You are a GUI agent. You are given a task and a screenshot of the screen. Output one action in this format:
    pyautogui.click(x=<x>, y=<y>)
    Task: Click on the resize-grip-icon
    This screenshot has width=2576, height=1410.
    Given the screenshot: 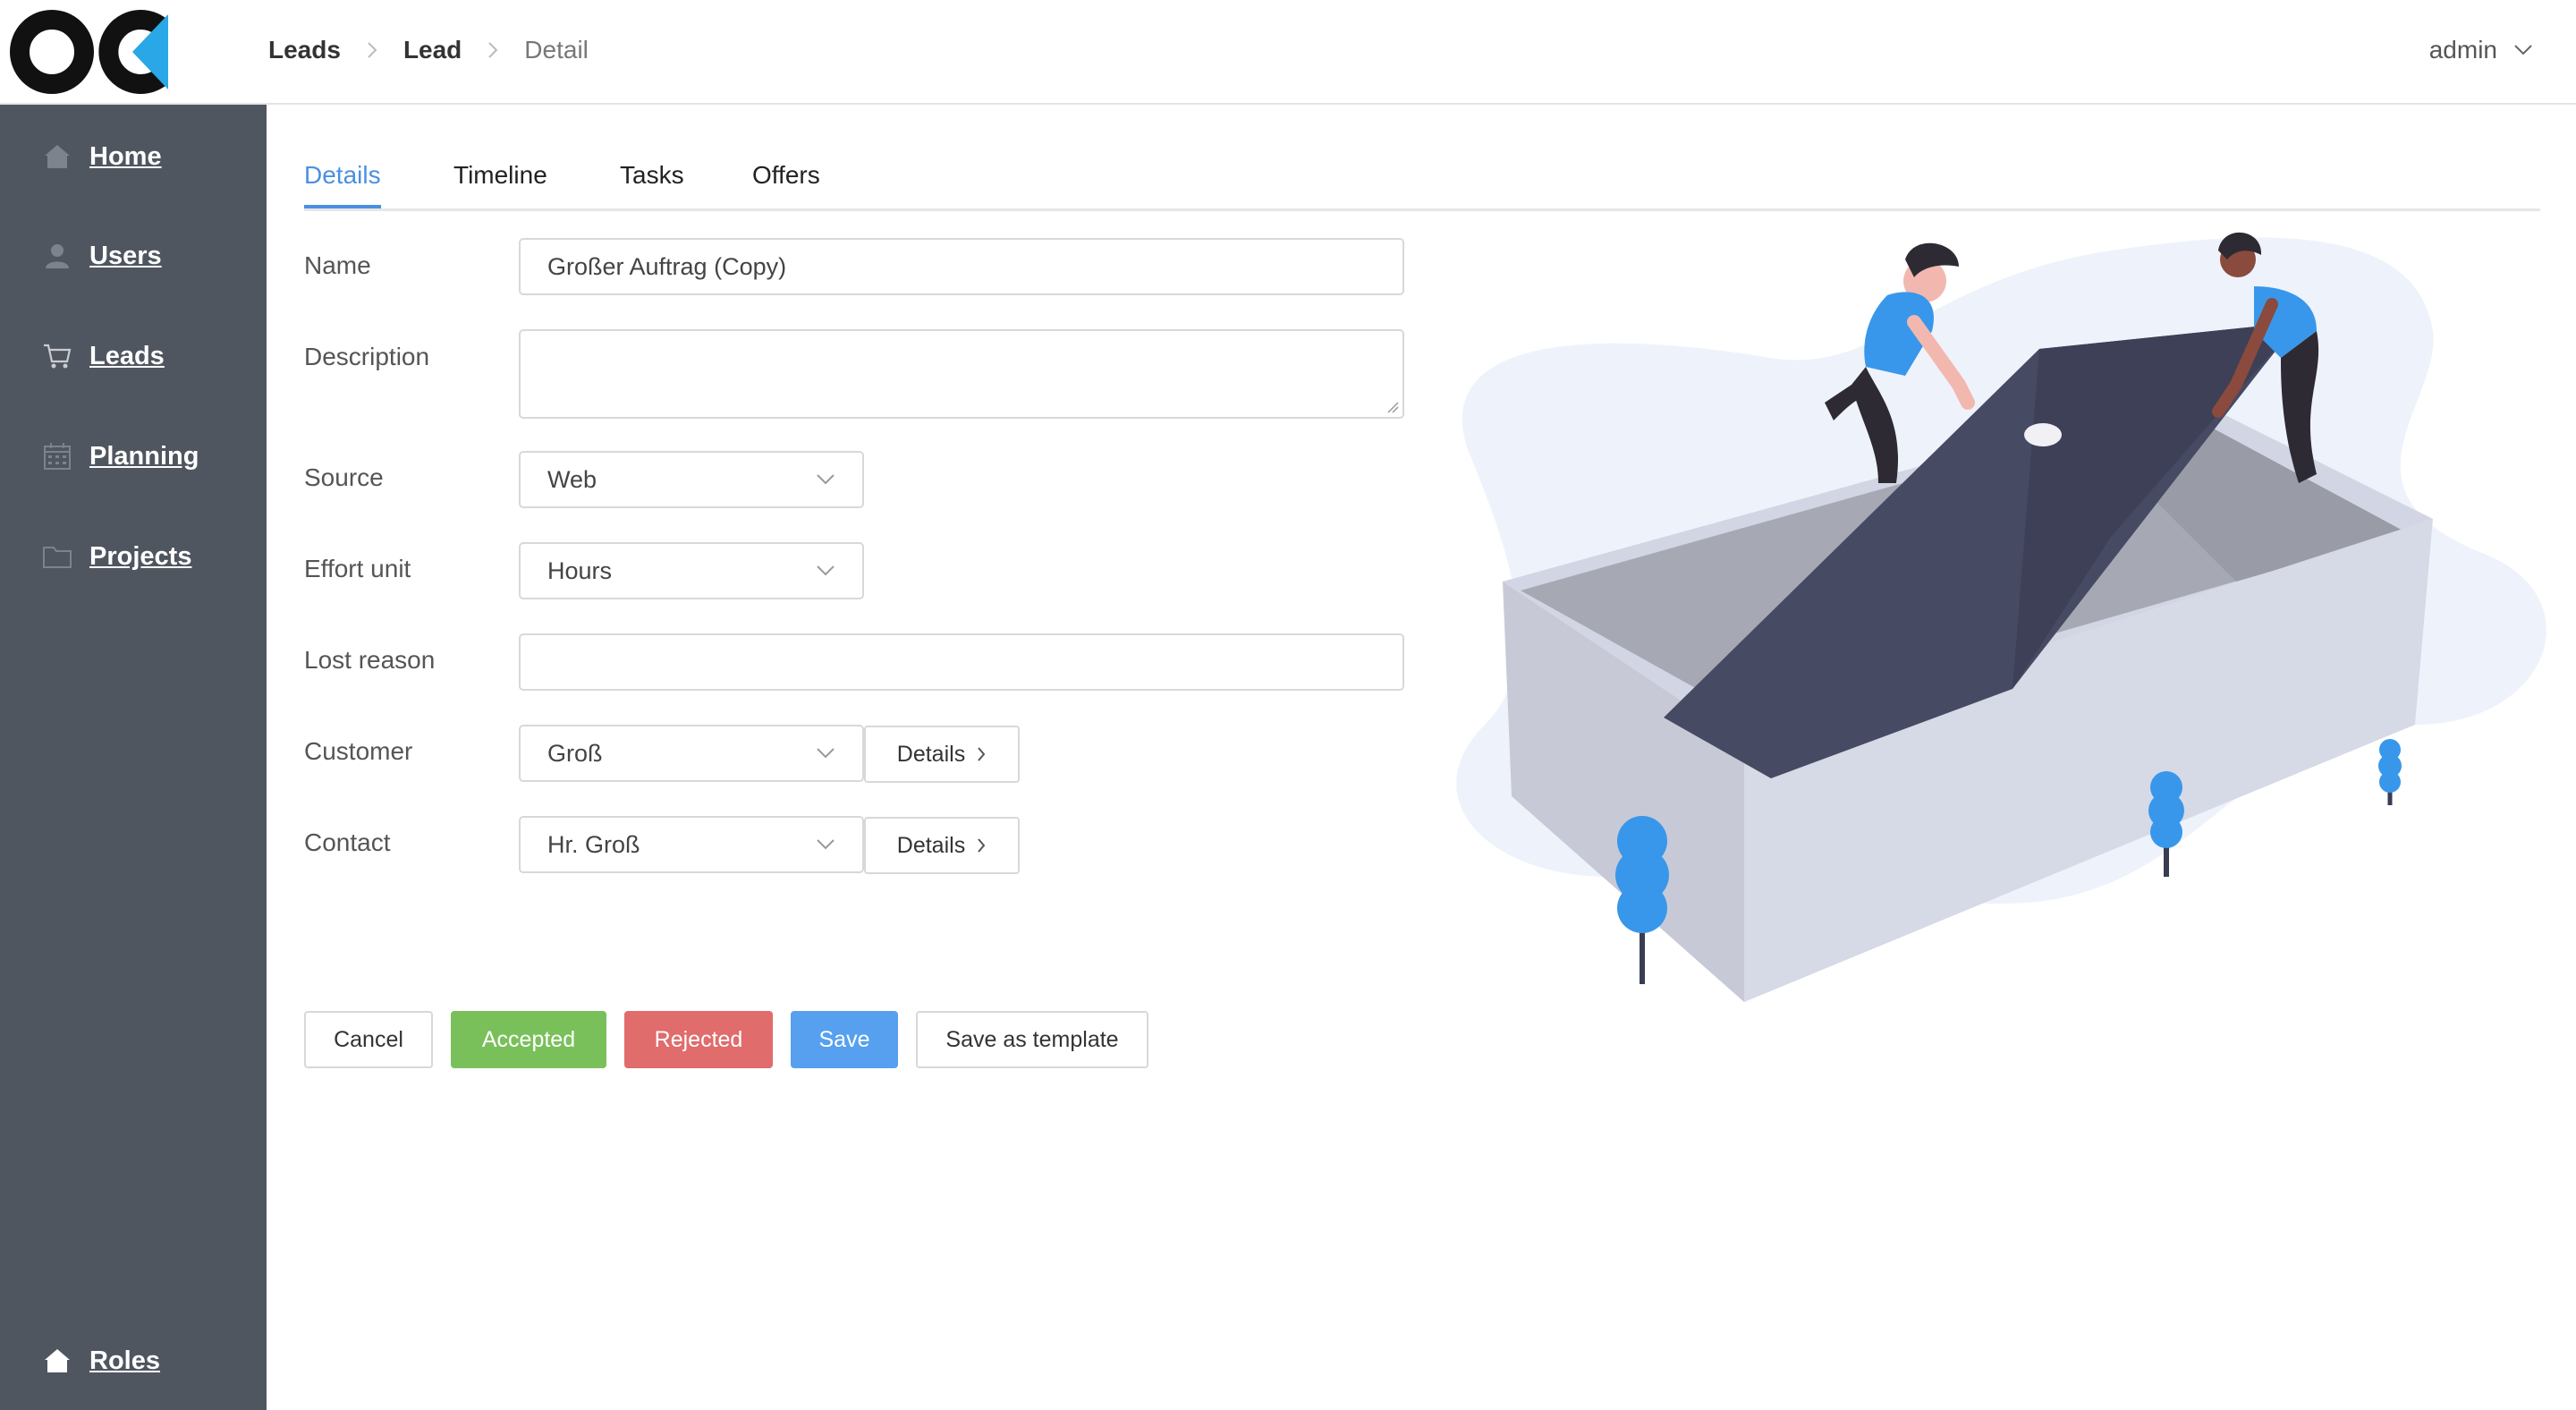 What is the action you would take?
    pyautogui.click(x=1392, y=407)
    